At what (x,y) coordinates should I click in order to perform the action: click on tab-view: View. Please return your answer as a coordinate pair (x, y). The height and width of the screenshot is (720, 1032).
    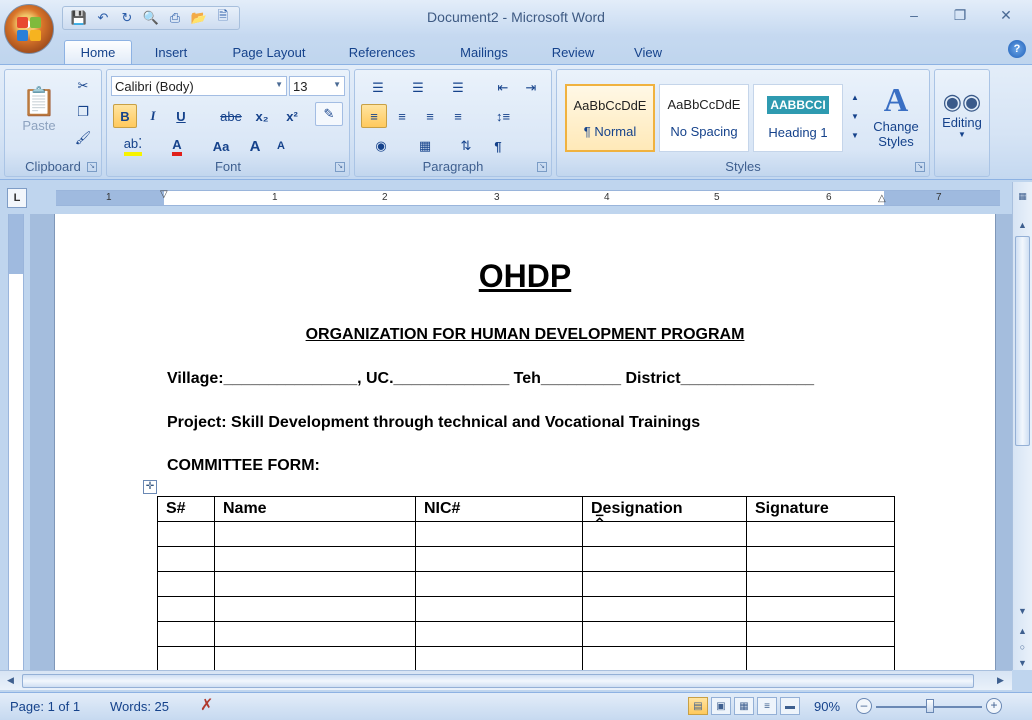
    Looking at the image, I should click on (648, 52).